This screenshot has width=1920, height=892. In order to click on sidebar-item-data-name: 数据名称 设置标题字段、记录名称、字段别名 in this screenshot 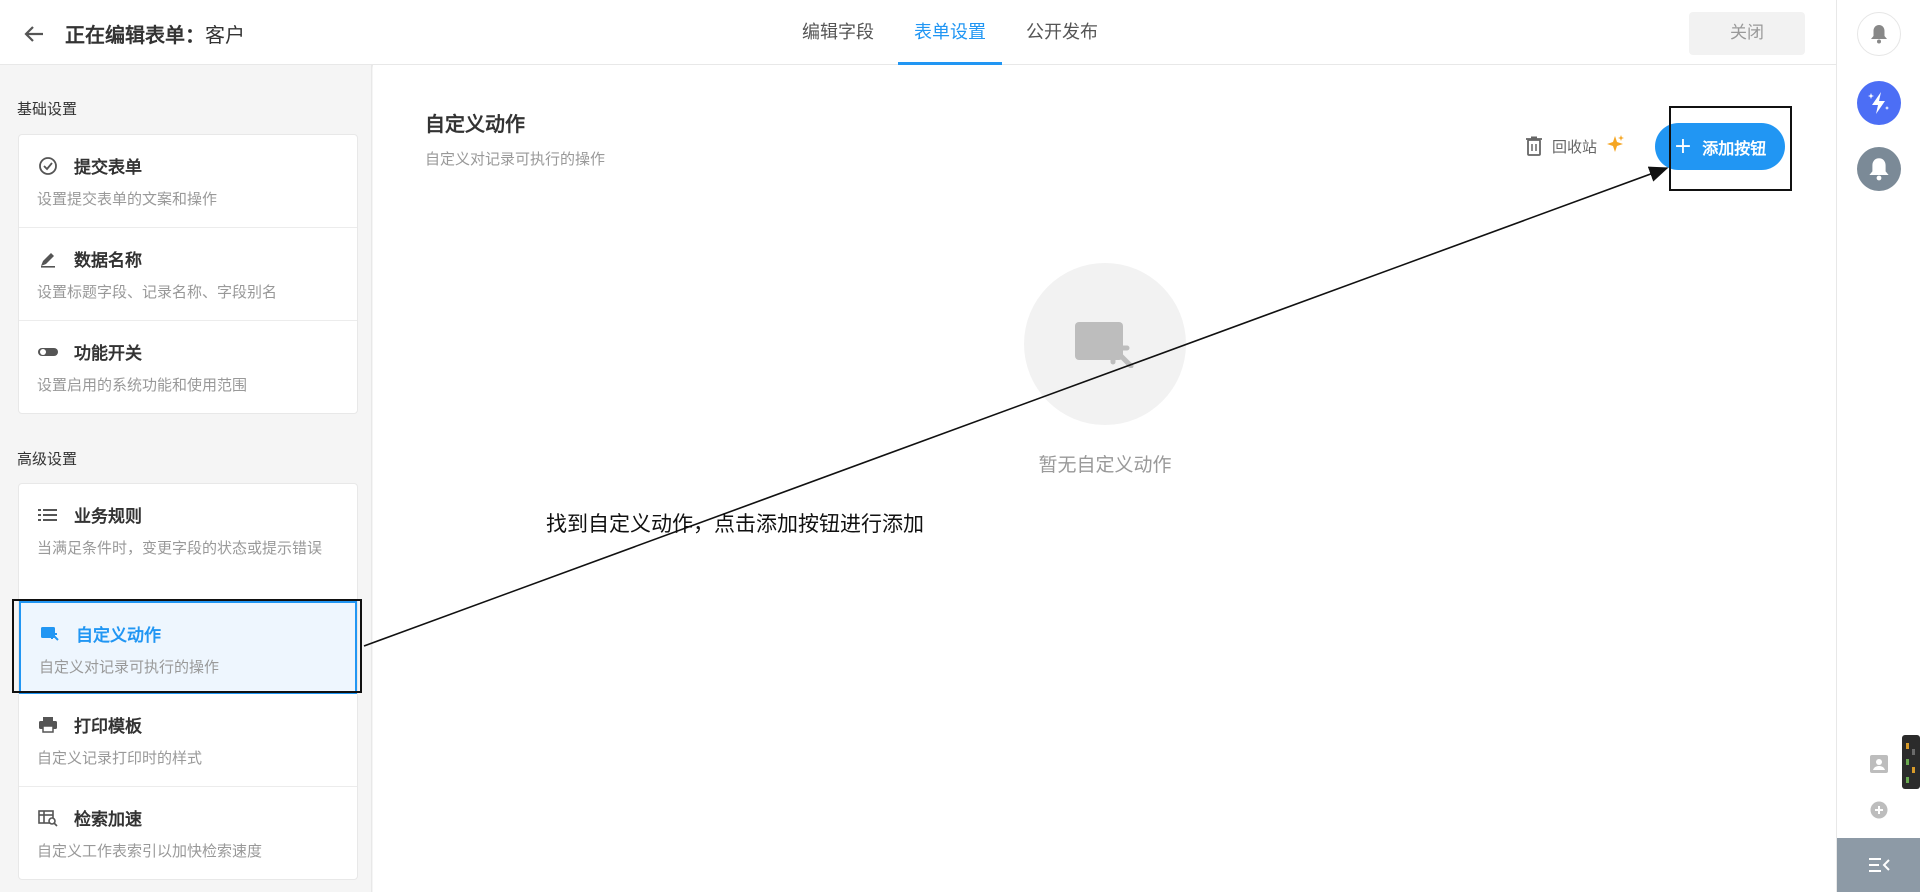, I will do `click(188, 274)`.